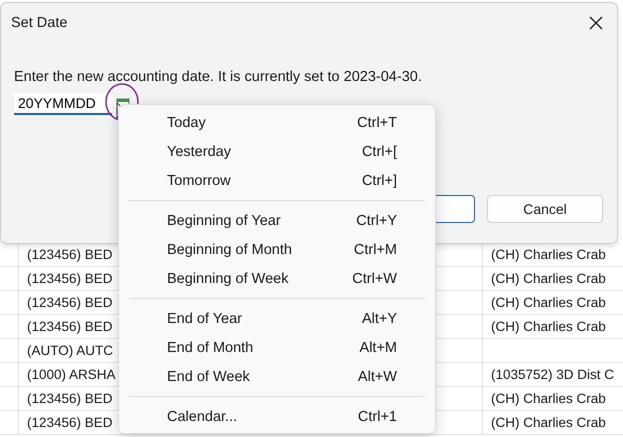 The height and width of the screenshot is (437, 623). What do you see at coordinates (70, 350) in the screenshot?
I see `table-cell: (AUTO) AUTC` at bounding box center [70, 350].